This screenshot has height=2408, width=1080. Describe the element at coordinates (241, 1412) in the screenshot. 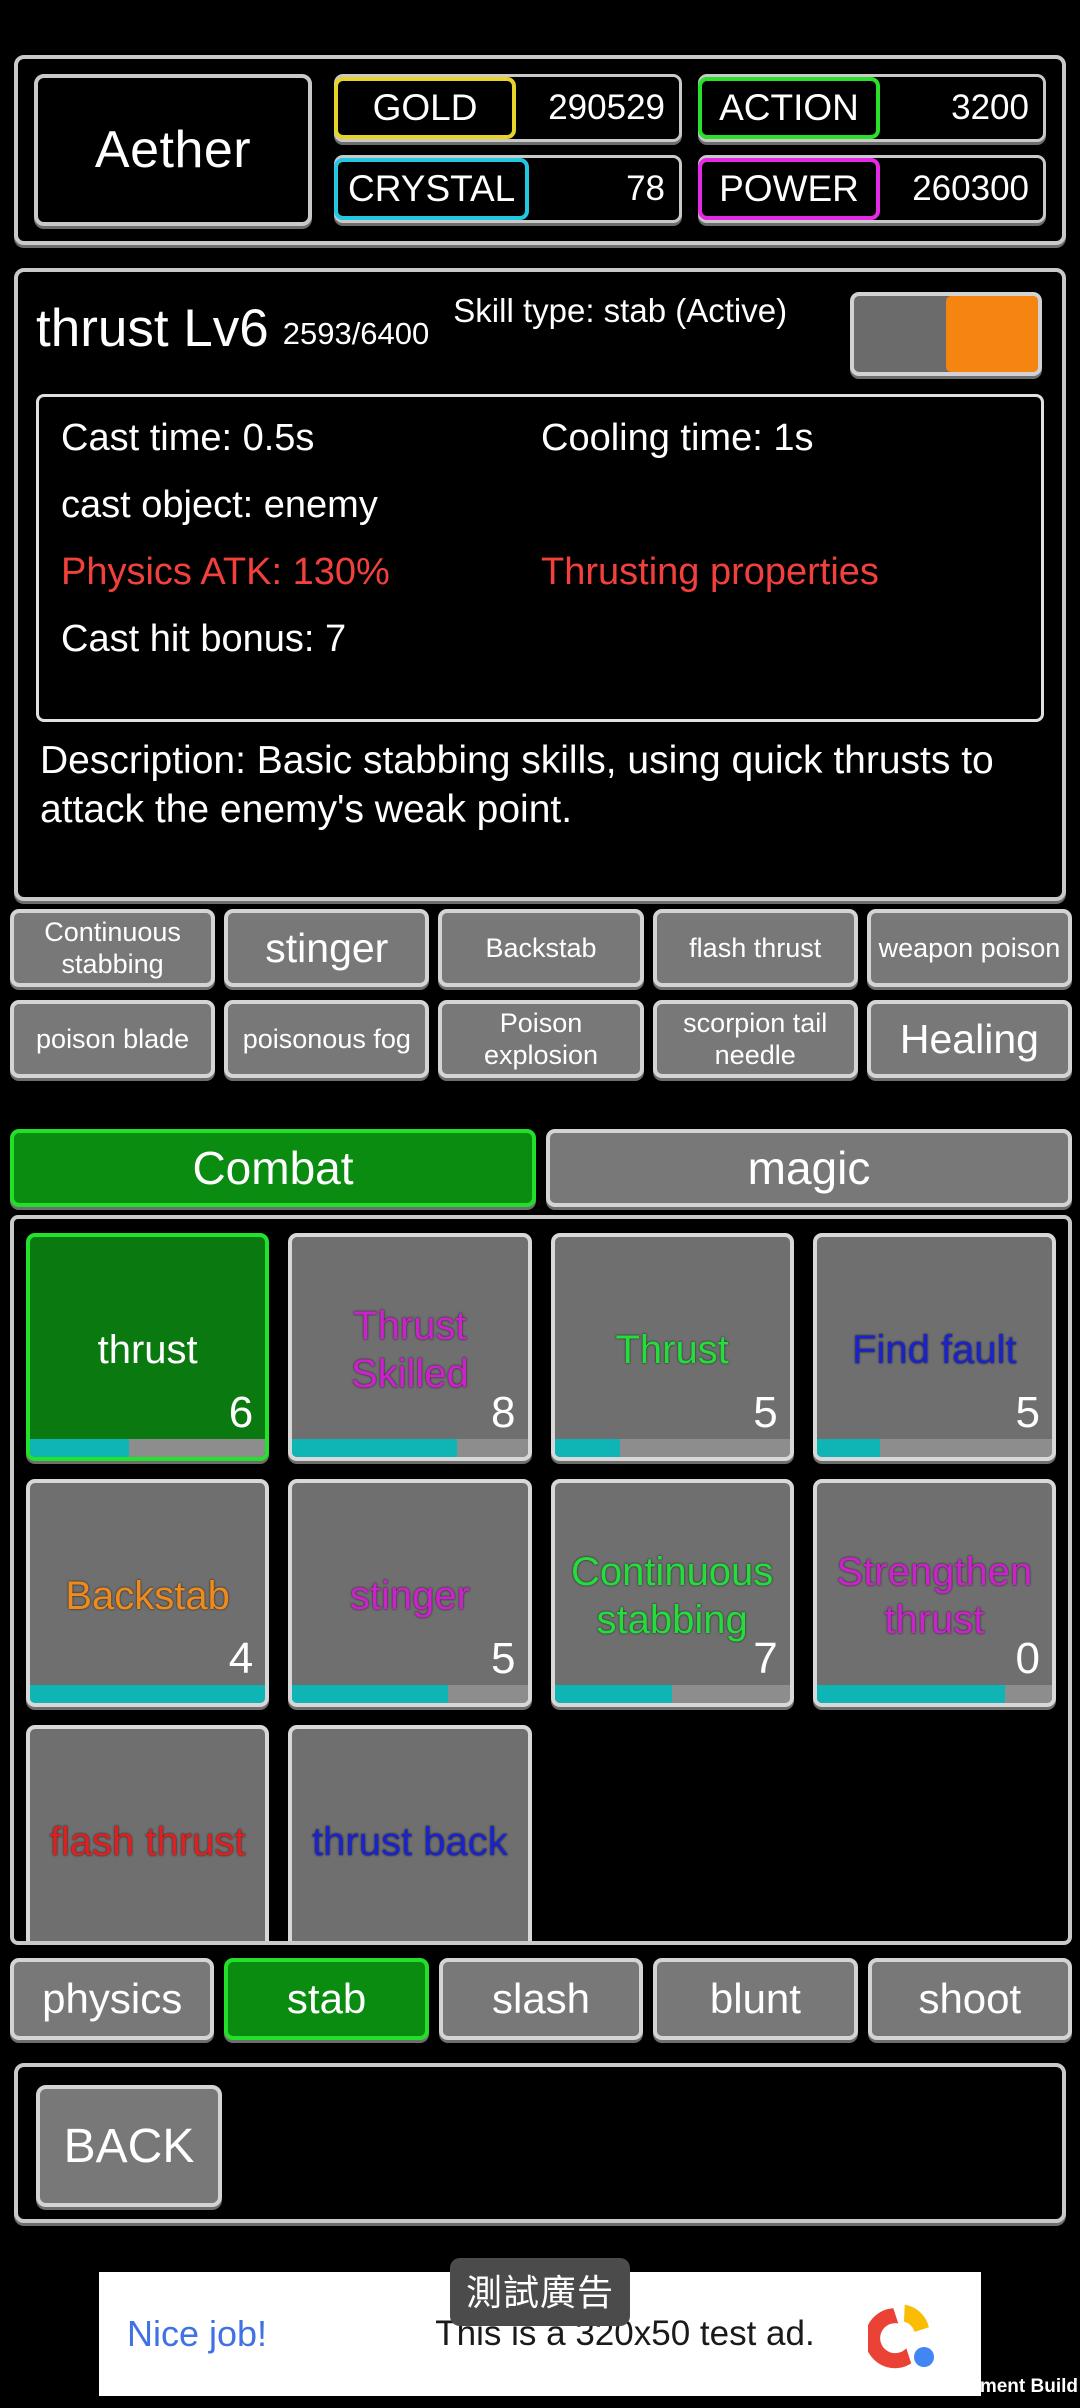

I see `skill-card-level: 6` at that location.